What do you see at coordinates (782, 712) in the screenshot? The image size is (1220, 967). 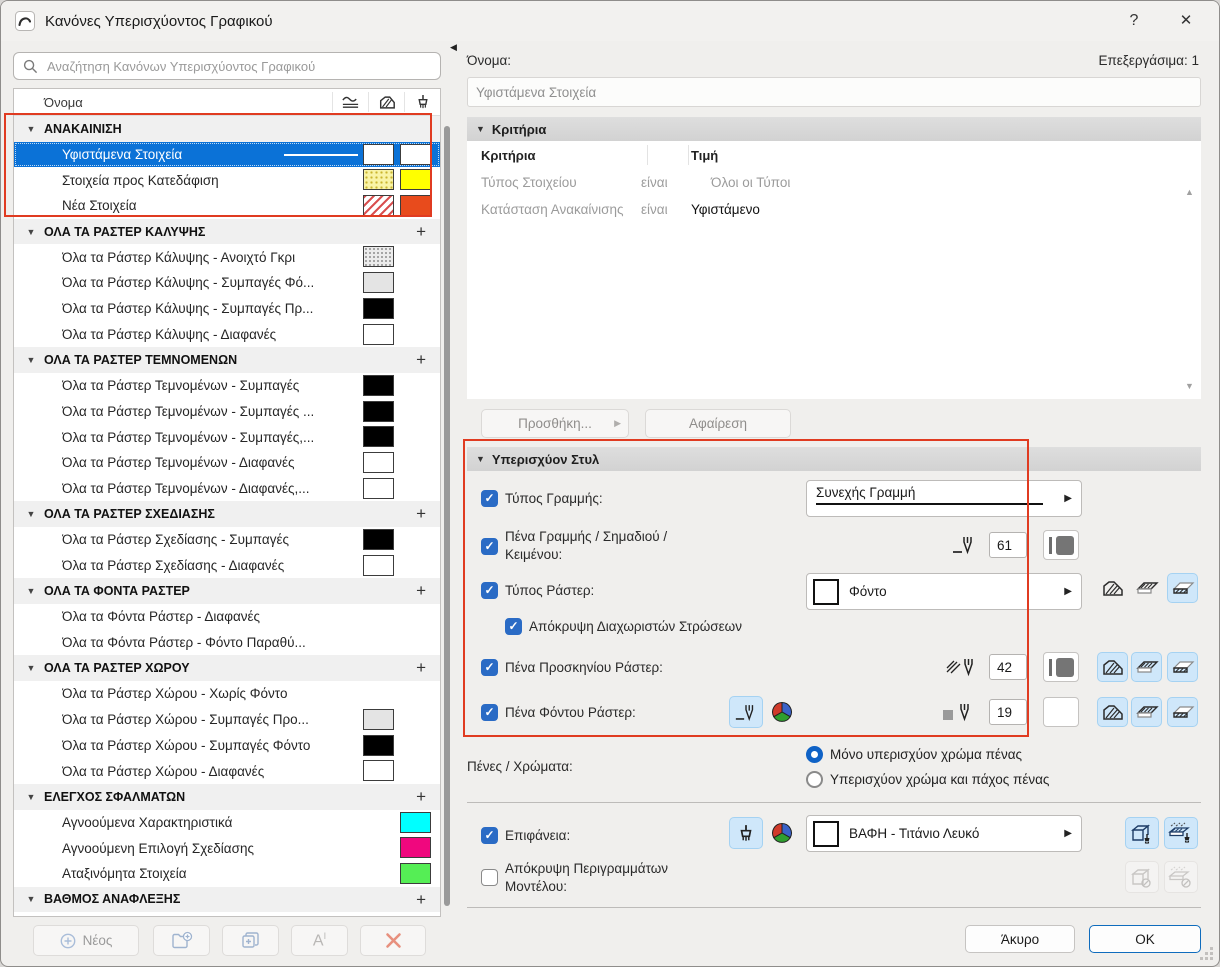 I see `color-wheel-icon` at bounding box center [782, 712].